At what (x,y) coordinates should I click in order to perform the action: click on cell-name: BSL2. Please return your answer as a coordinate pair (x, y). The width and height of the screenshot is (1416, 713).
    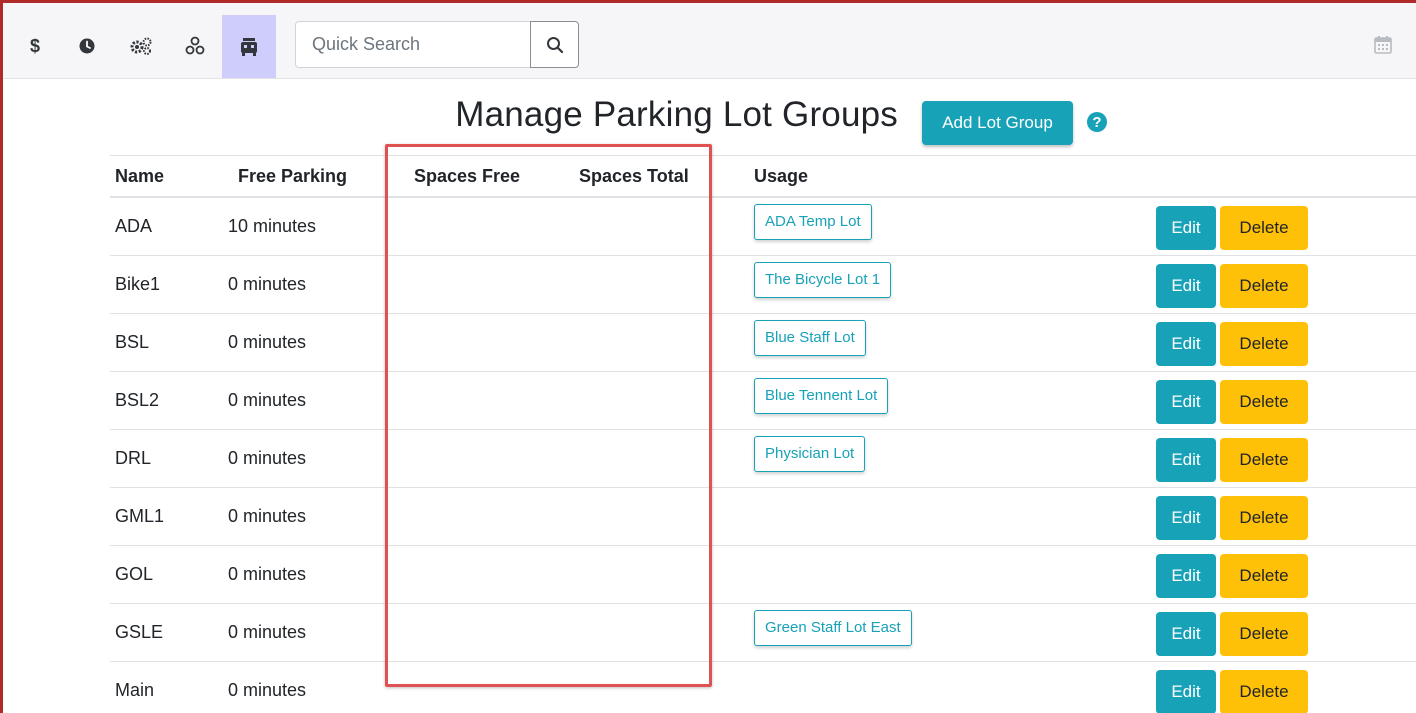
    Looking at the image, I should click on (137, 400).